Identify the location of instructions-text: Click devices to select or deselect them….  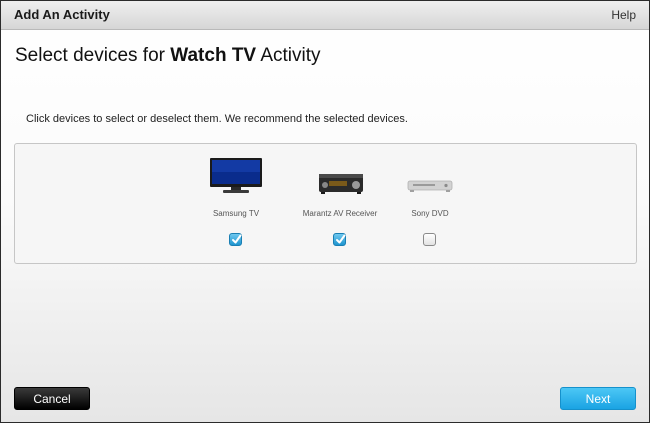
(217, 119).